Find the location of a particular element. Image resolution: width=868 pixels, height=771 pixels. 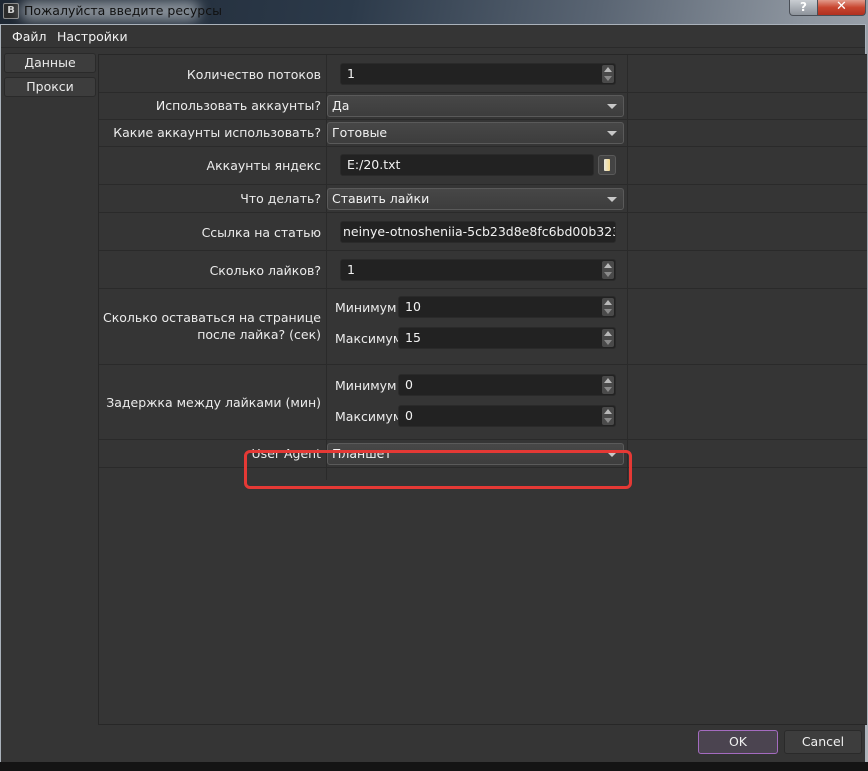

use-accounts-dropdown: Да is located at coordinates (475, 106).